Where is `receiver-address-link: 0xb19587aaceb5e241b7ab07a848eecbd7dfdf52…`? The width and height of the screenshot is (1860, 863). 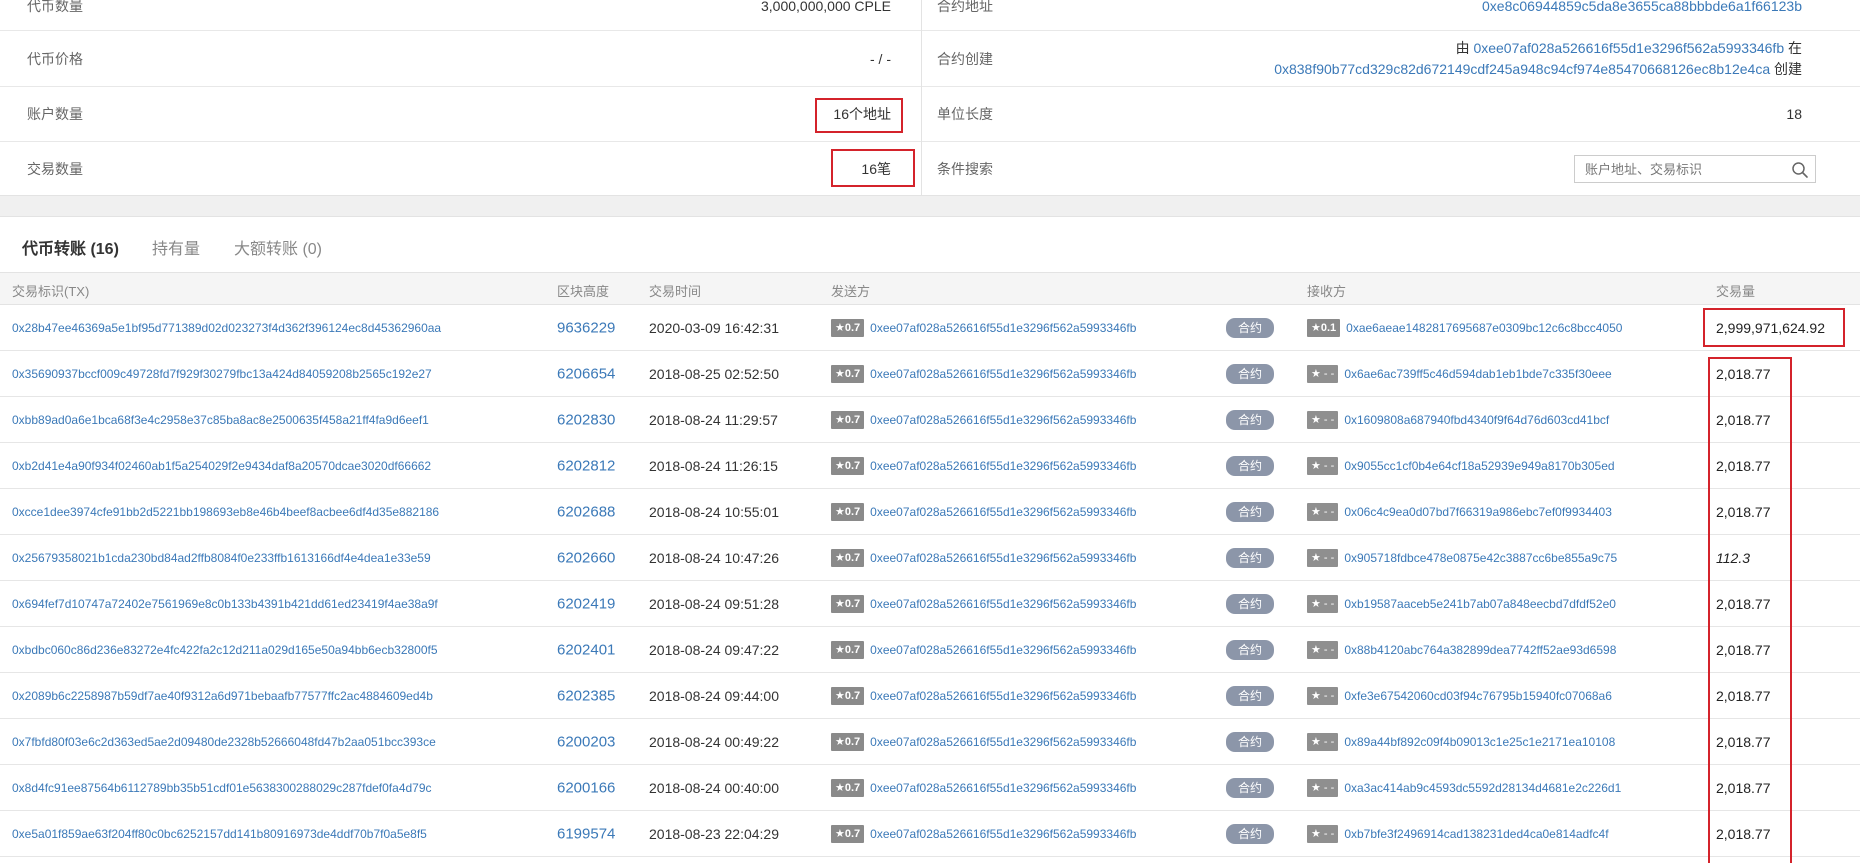
receiver-address-link: 0xb19587aaceb5e241b7ab07a848eecbd7dfdf52… is located at coordinates (1480, 604).